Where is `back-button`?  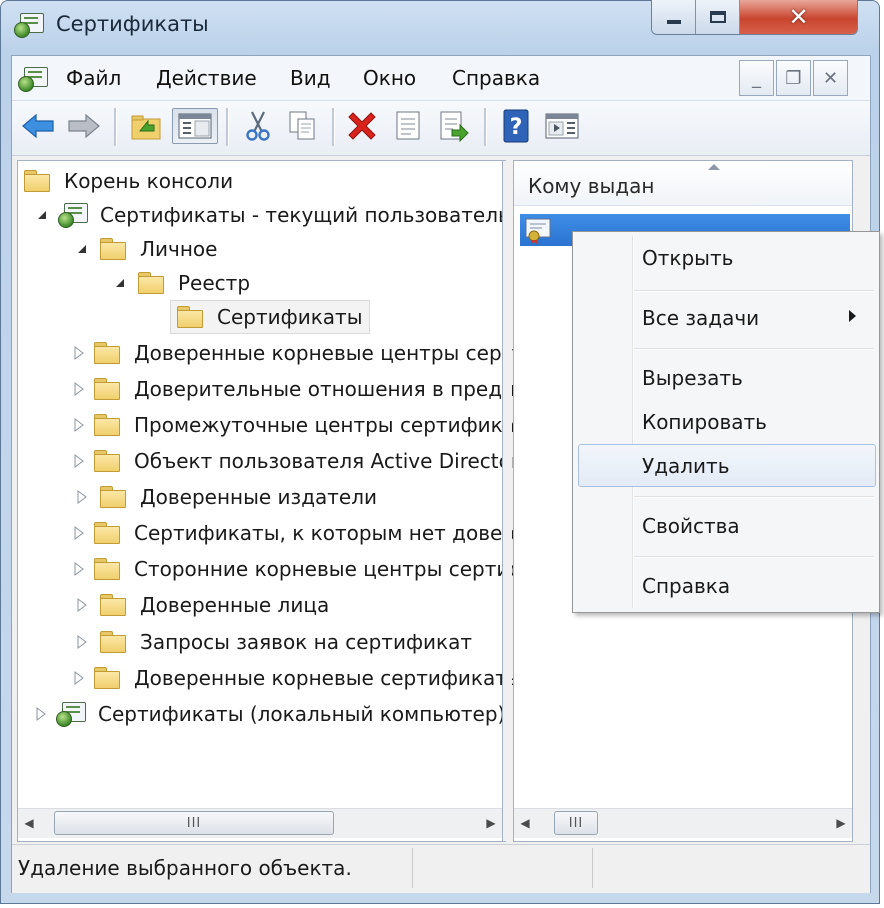 back-button is located at coordinates (38, 126).